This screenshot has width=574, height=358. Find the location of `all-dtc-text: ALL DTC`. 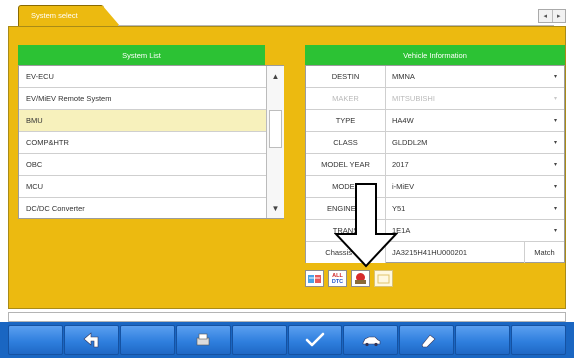

all-dtc-text: ALL DTC is located at coordinates (337, 279).